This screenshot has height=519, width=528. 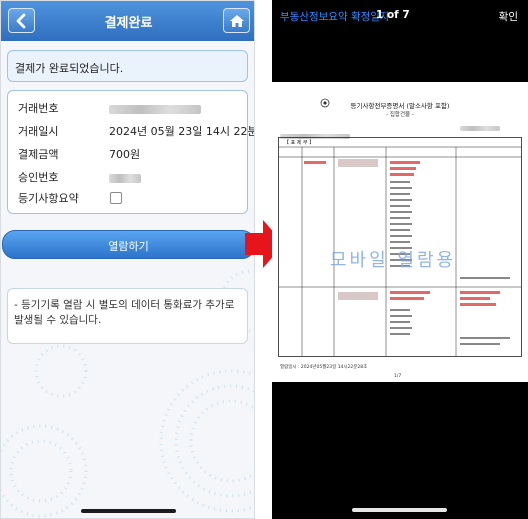 I want to click on row-label: 거래일시, so click(x=38, y=131).